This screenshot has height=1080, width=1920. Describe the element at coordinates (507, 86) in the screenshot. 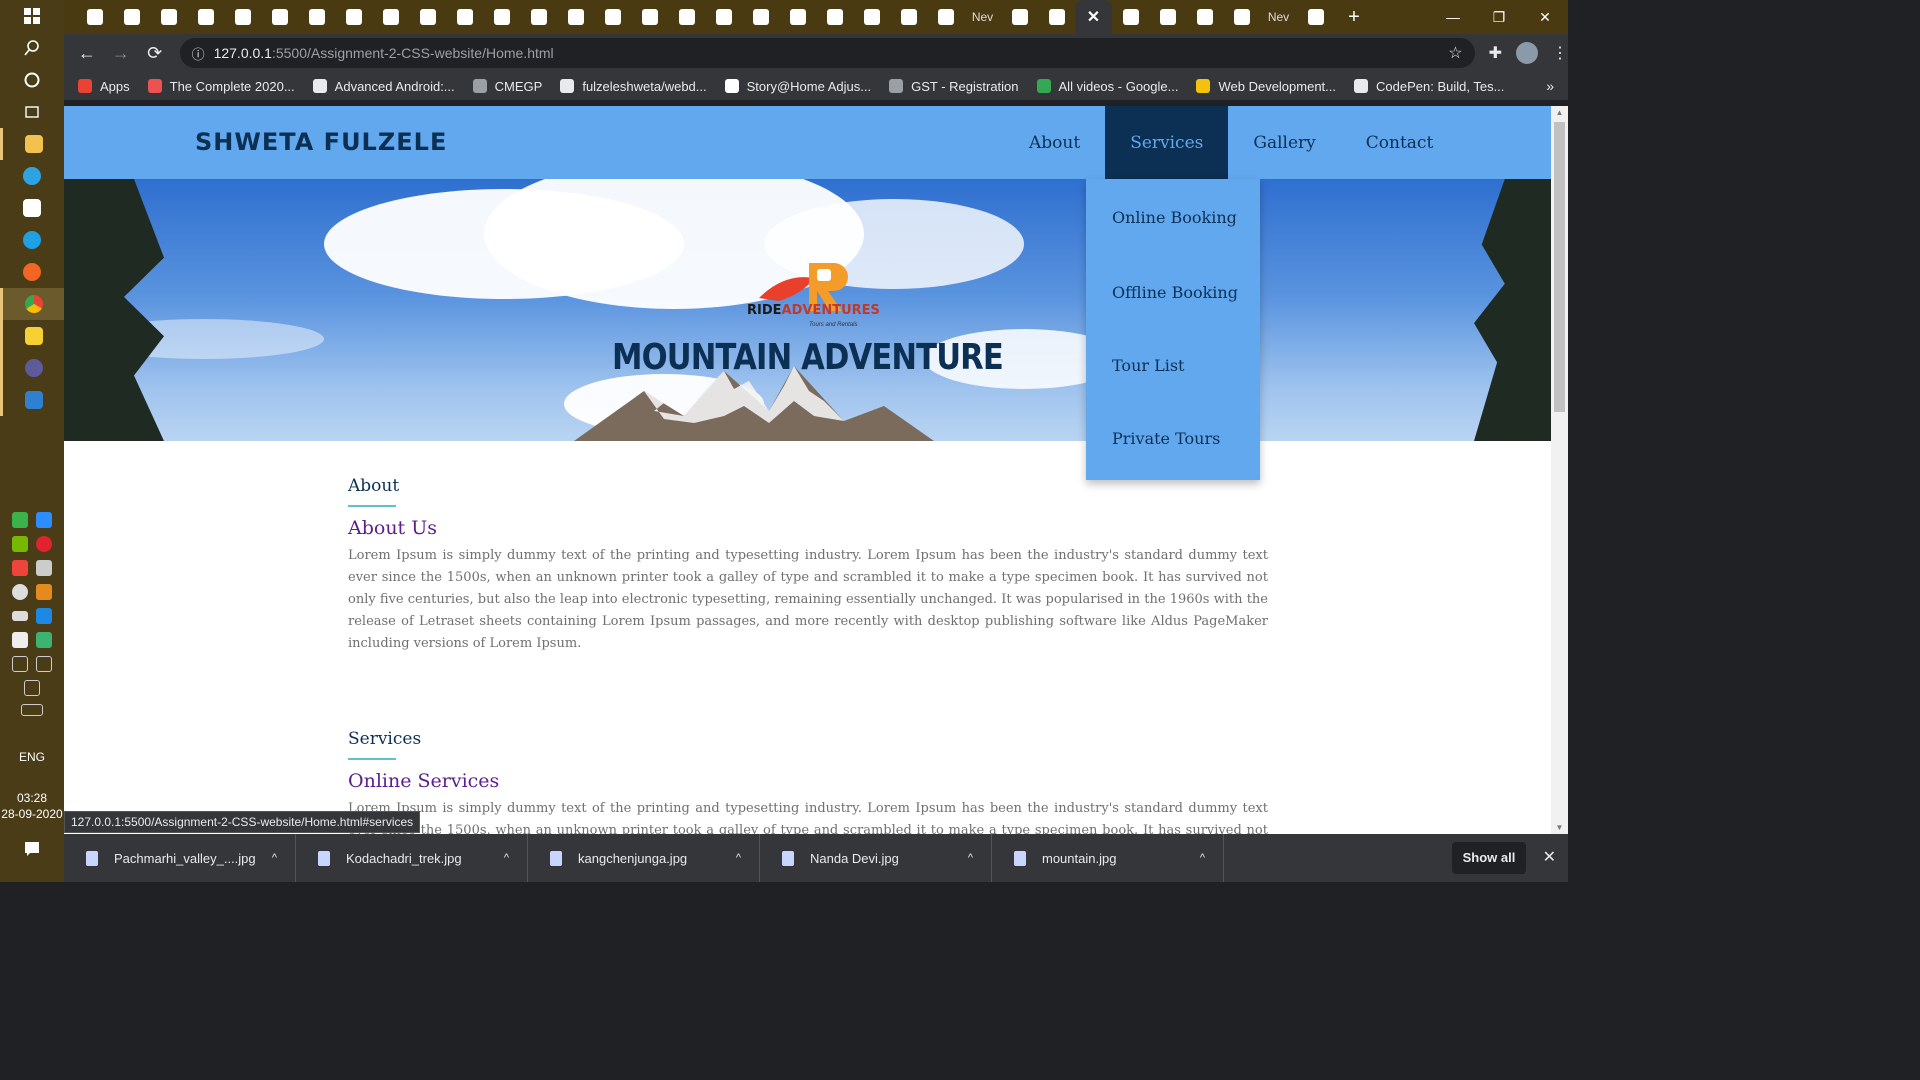

I see `bookmark-item: CMEGP` at that location.